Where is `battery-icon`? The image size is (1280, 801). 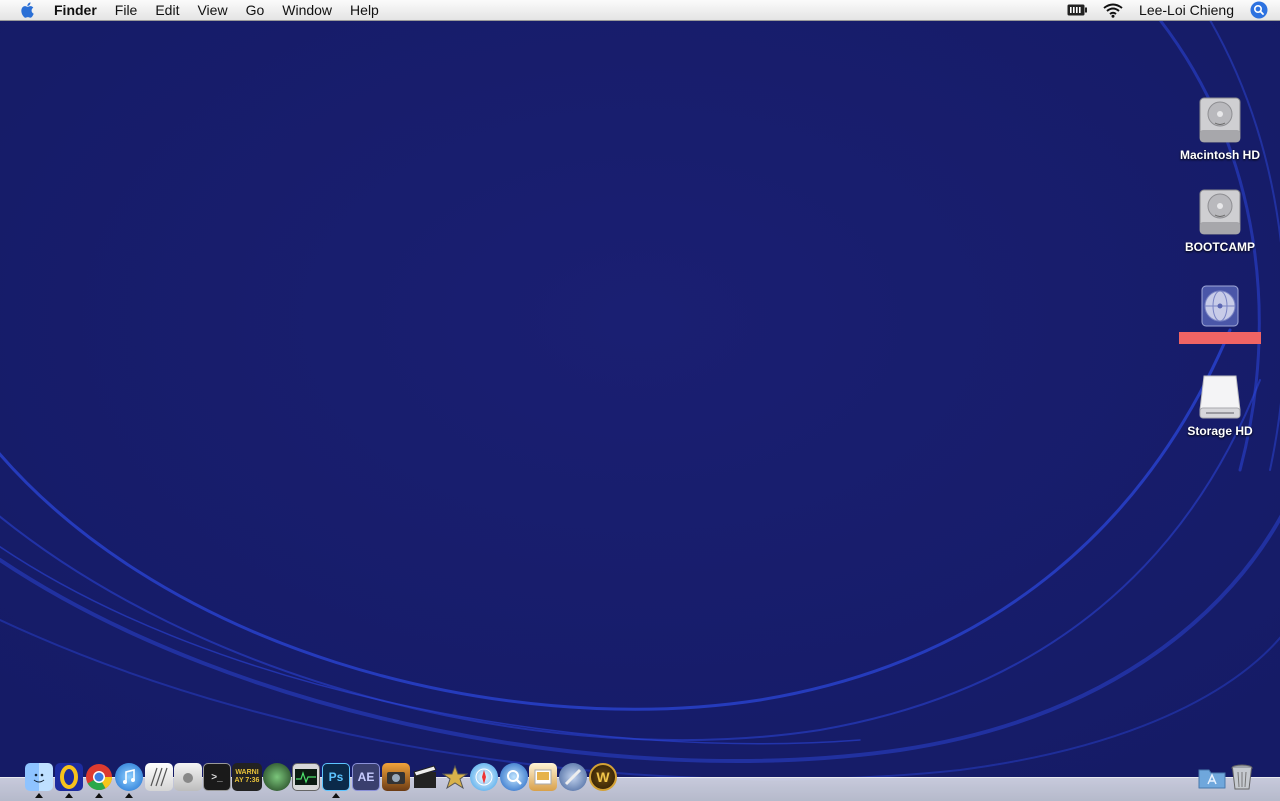
battery-icon is located at coordinates (1077, 10).